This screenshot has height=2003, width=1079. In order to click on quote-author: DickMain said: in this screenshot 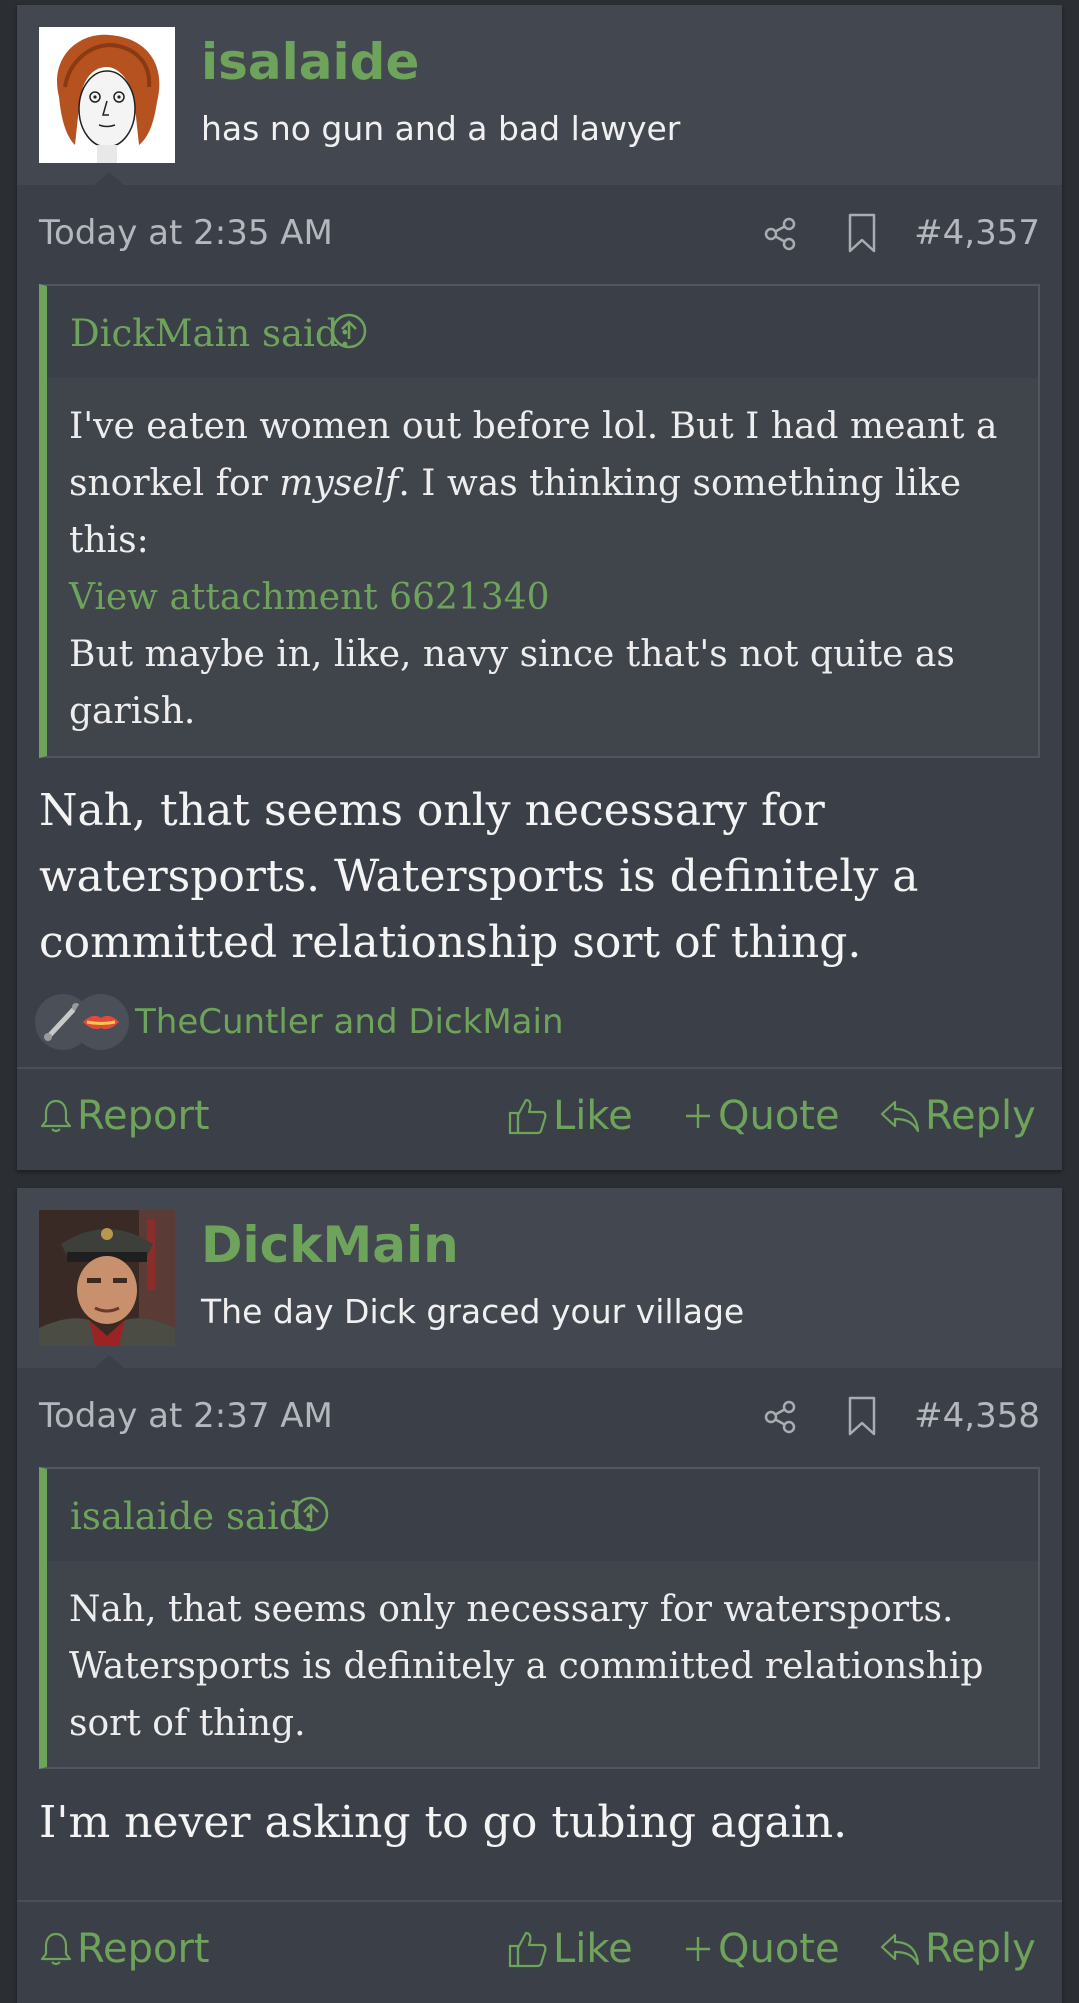, I will do `click(210, 333)`.